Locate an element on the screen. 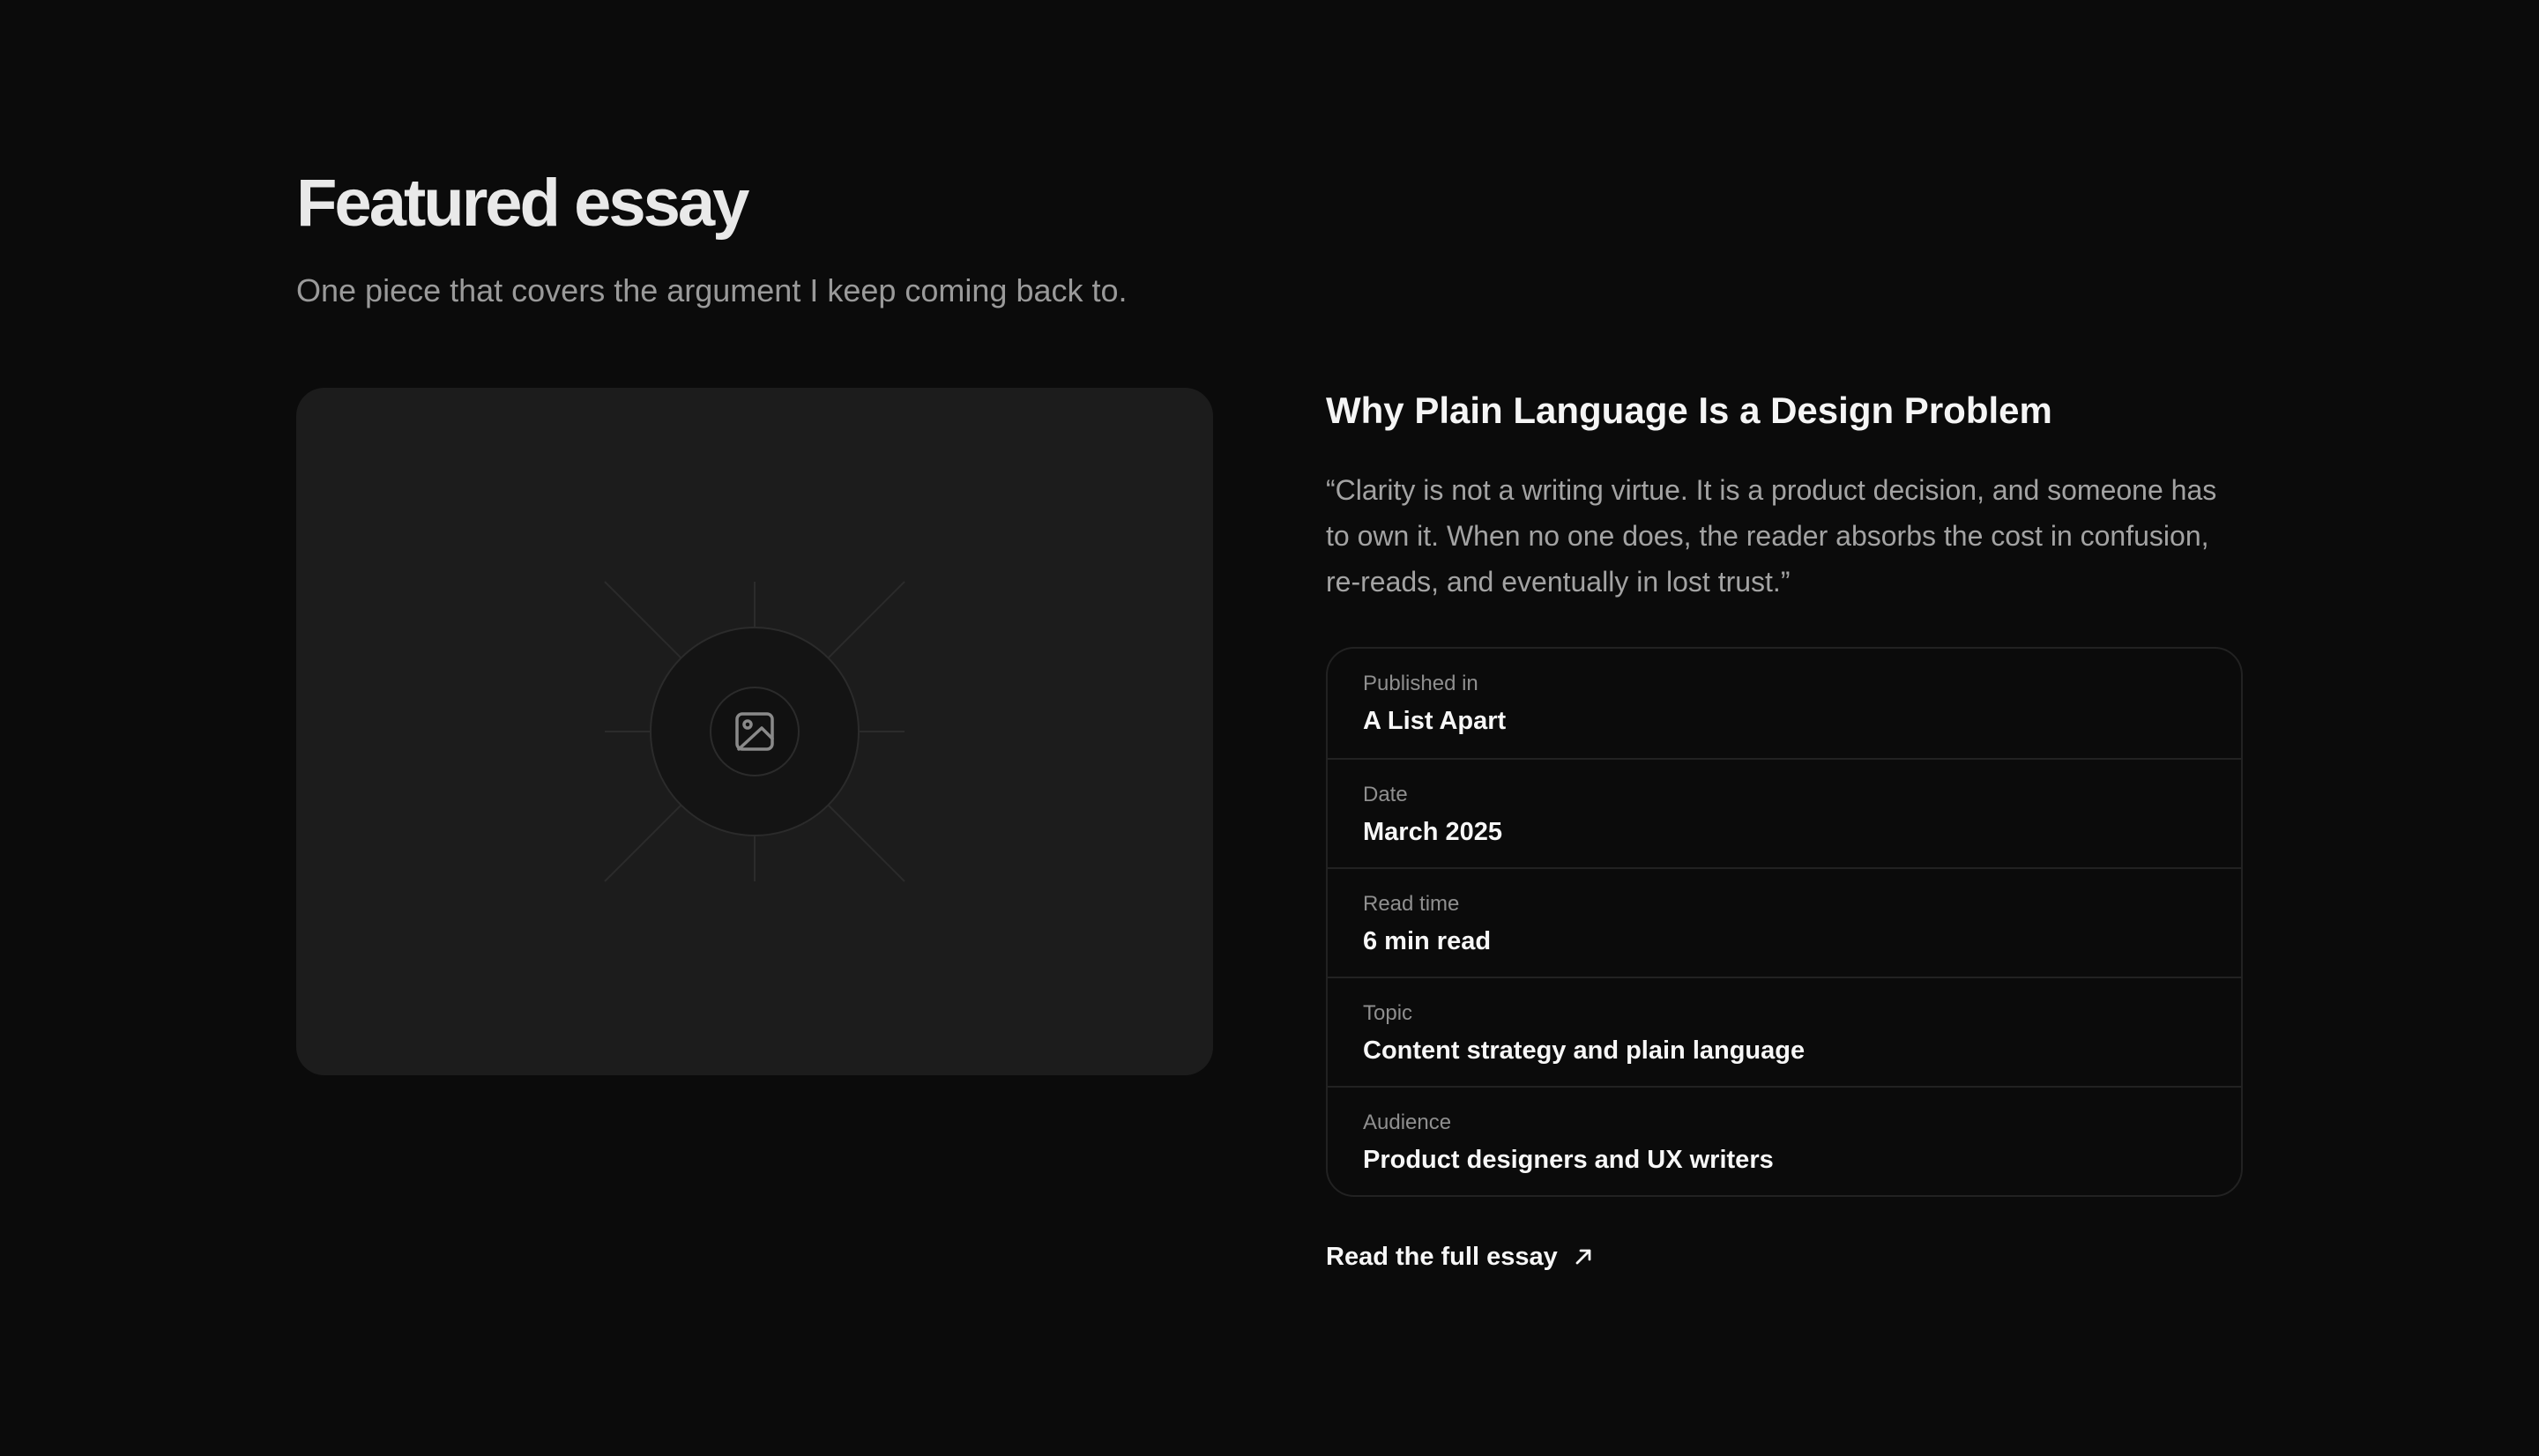 This screenshot has width=2539, height=1456. placeholder-graphic is located at coordinates (754, 731).